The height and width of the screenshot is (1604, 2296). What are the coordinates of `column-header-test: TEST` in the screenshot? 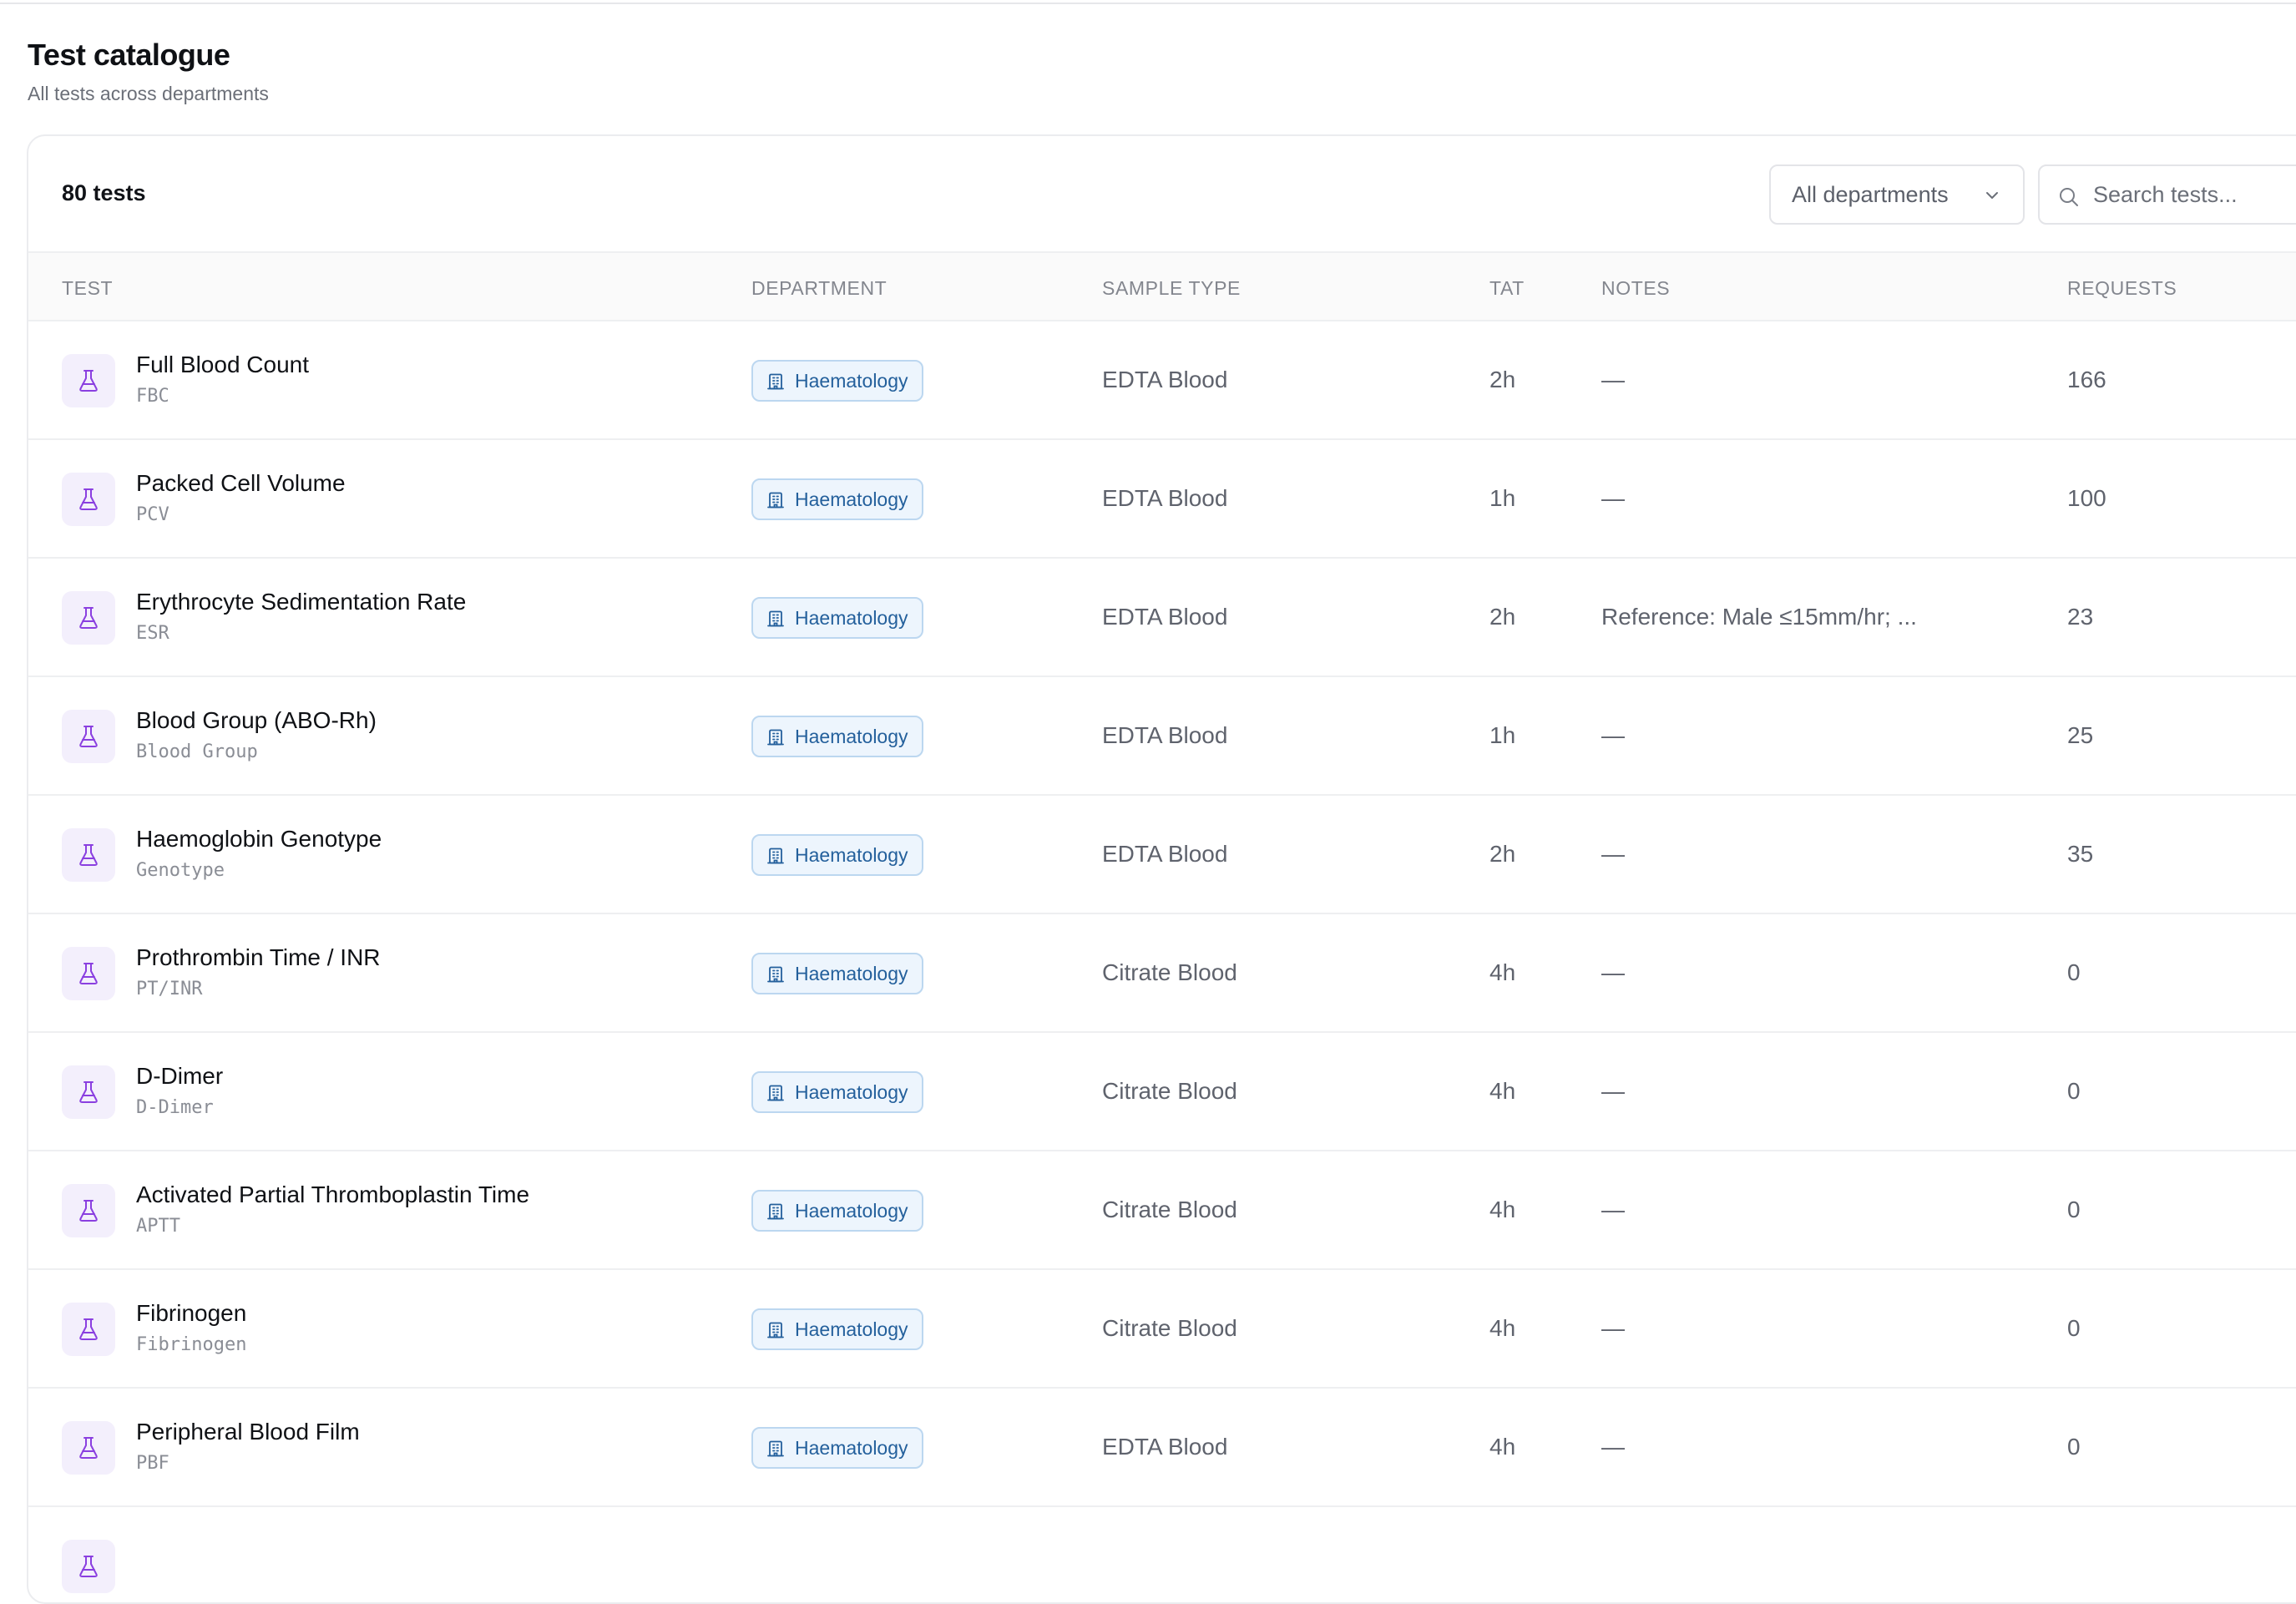 It's located at (87, 288).